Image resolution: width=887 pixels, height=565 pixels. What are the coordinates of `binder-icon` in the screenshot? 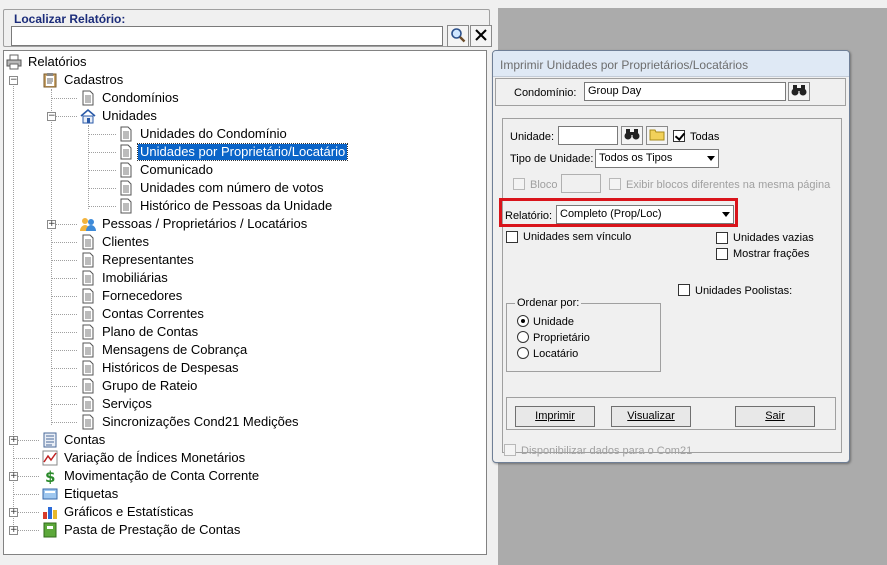 It's located at (50, 530).